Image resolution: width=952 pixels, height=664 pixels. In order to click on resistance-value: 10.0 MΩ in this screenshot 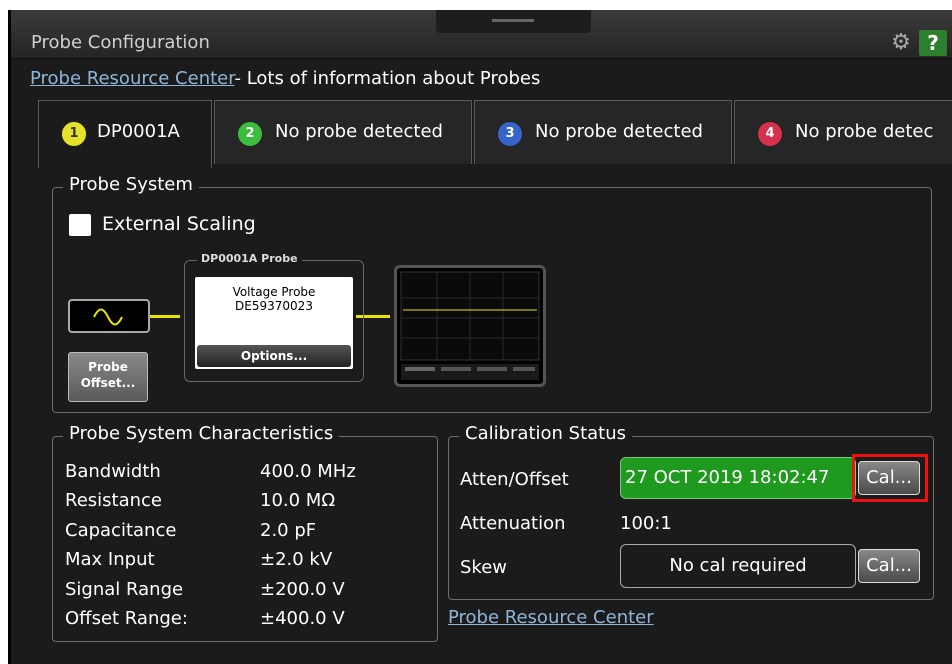, I will do `click(298, 500)`.